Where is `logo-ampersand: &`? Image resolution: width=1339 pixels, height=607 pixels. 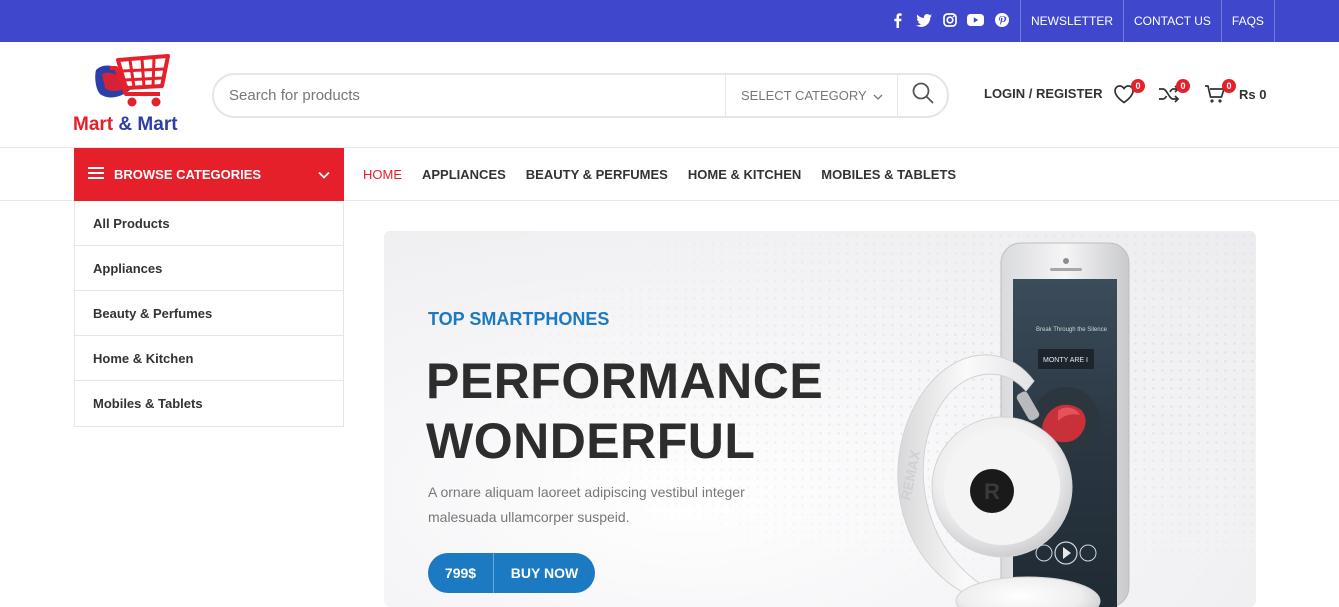 logo-ampersand: & is located at coordinates (125, 124).